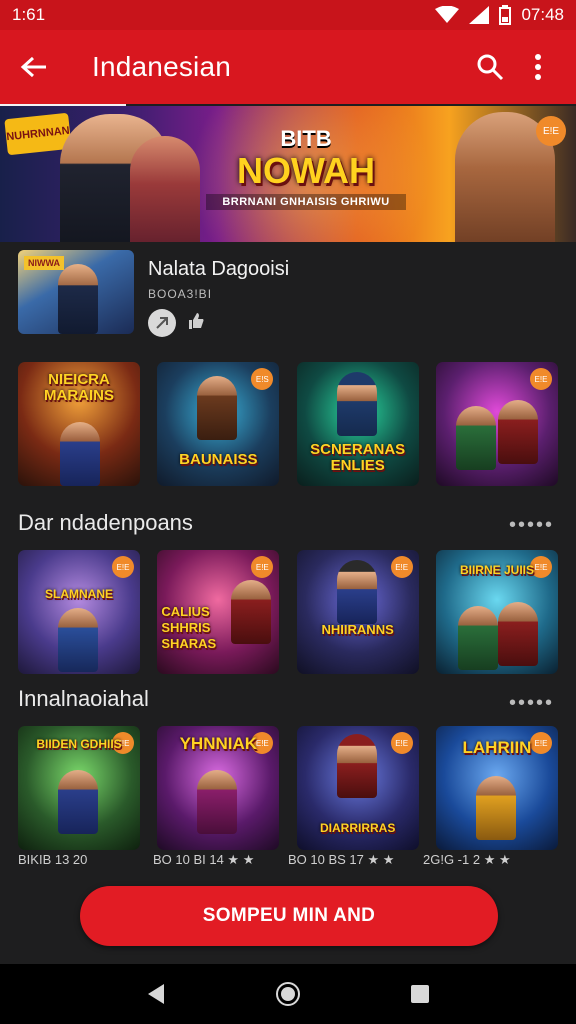 Image resolution: width=576 pixels, height=1024 pixels. I want to click on game-meta: BO 10 BS 17 ★ ★, so click(341, 859).